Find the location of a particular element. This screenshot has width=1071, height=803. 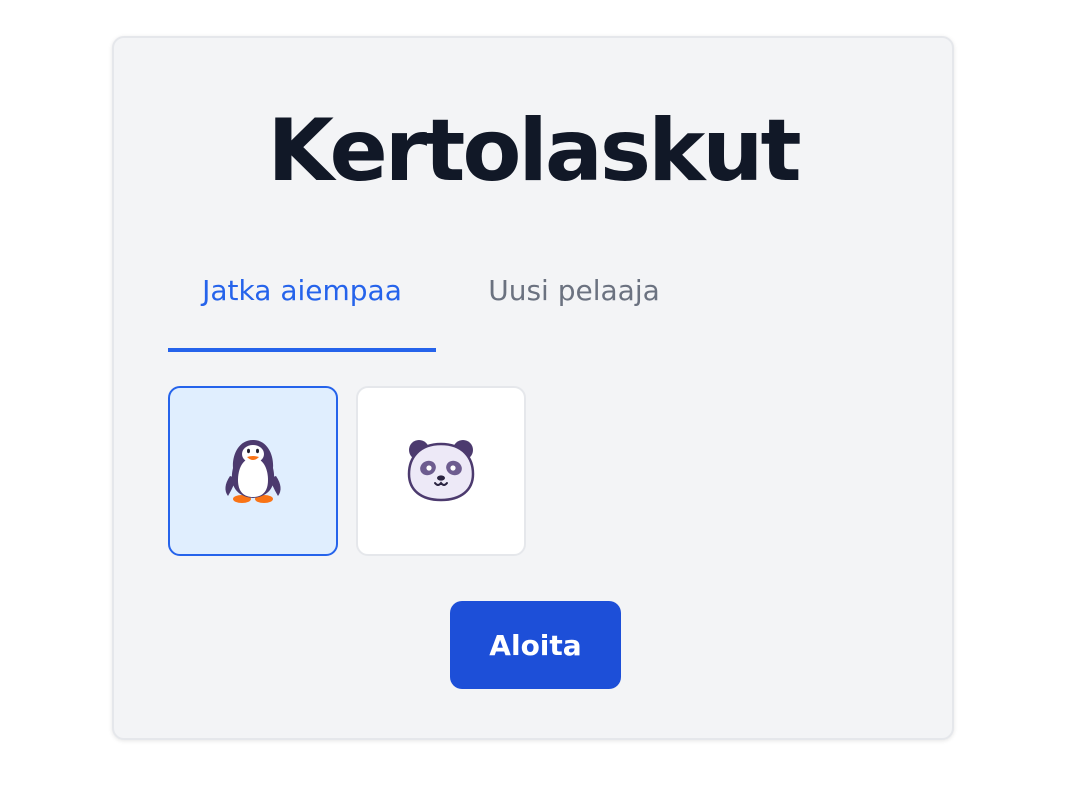

penguin-icon is located at coordinates (253, 471).